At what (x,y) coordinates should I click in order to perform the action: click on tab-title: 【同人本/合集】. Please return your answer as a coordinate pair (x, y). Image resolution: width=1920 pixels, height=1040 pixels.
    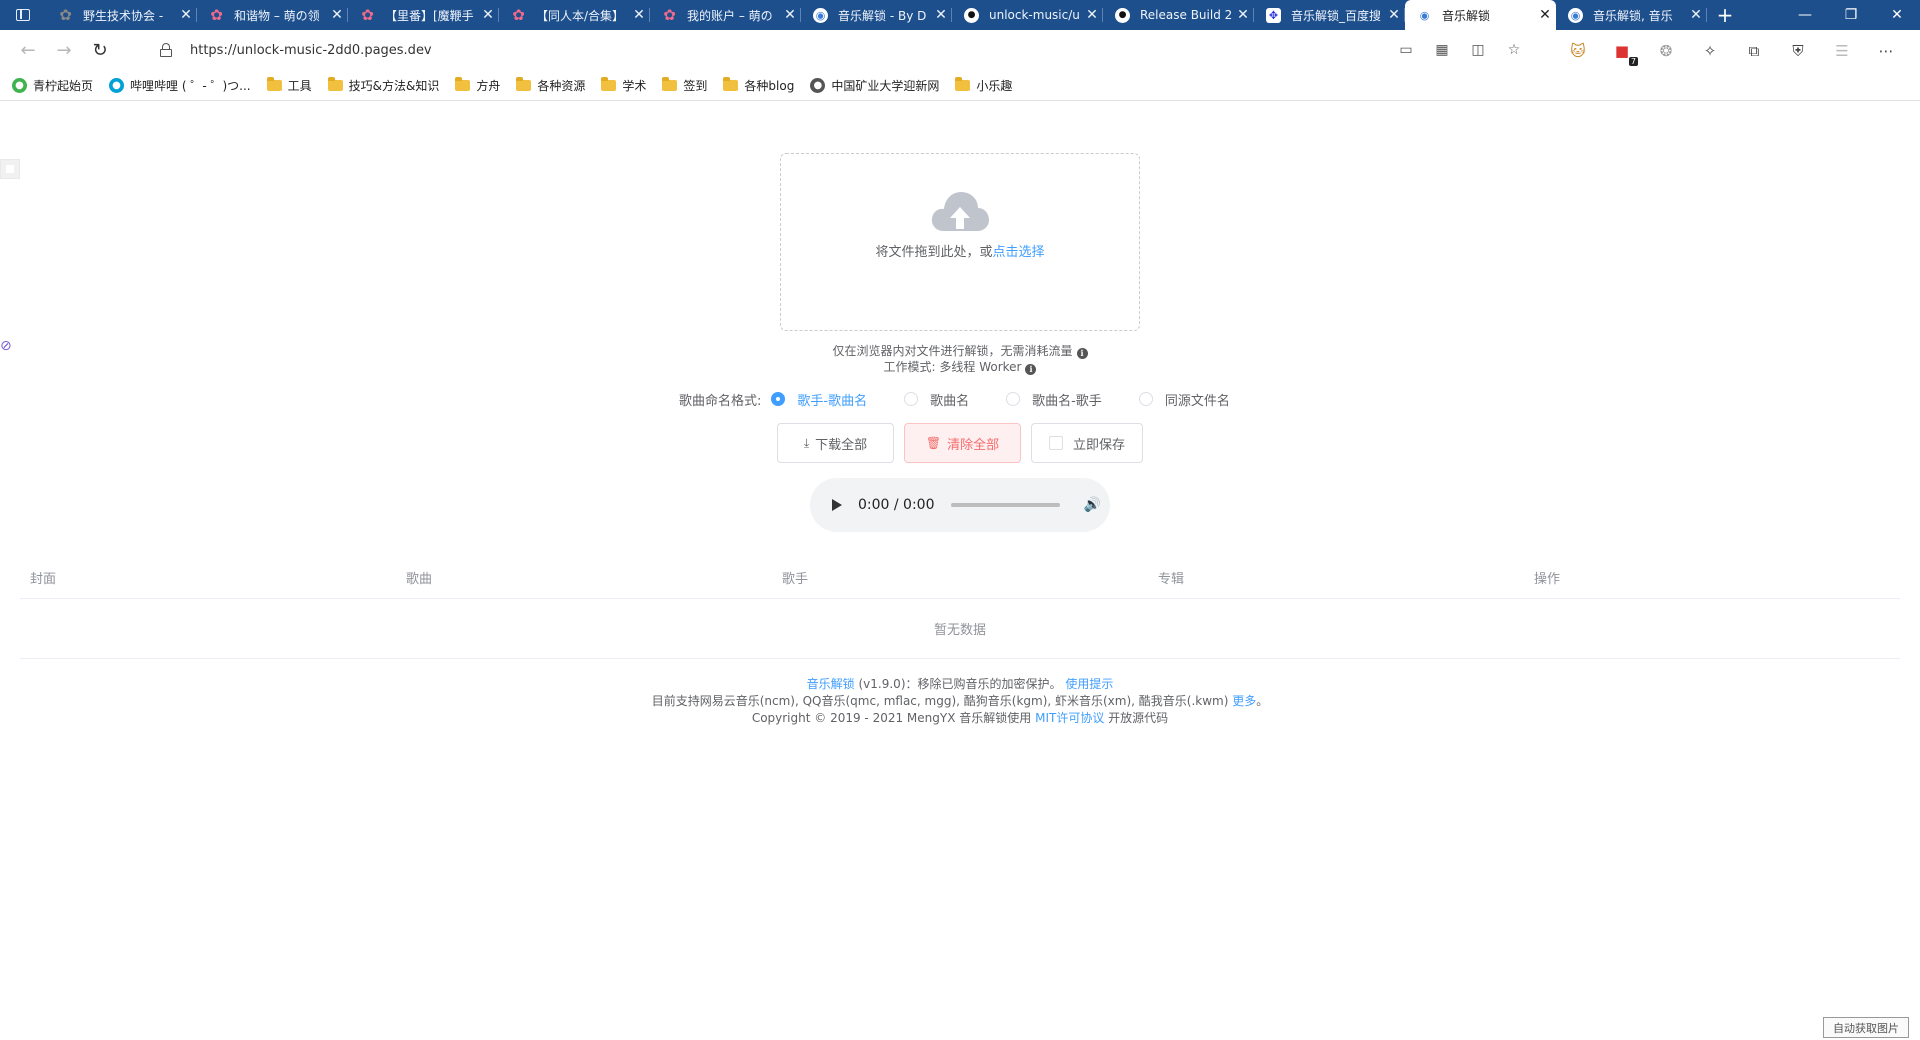
    Looking at the image, I should click on (580, 15).